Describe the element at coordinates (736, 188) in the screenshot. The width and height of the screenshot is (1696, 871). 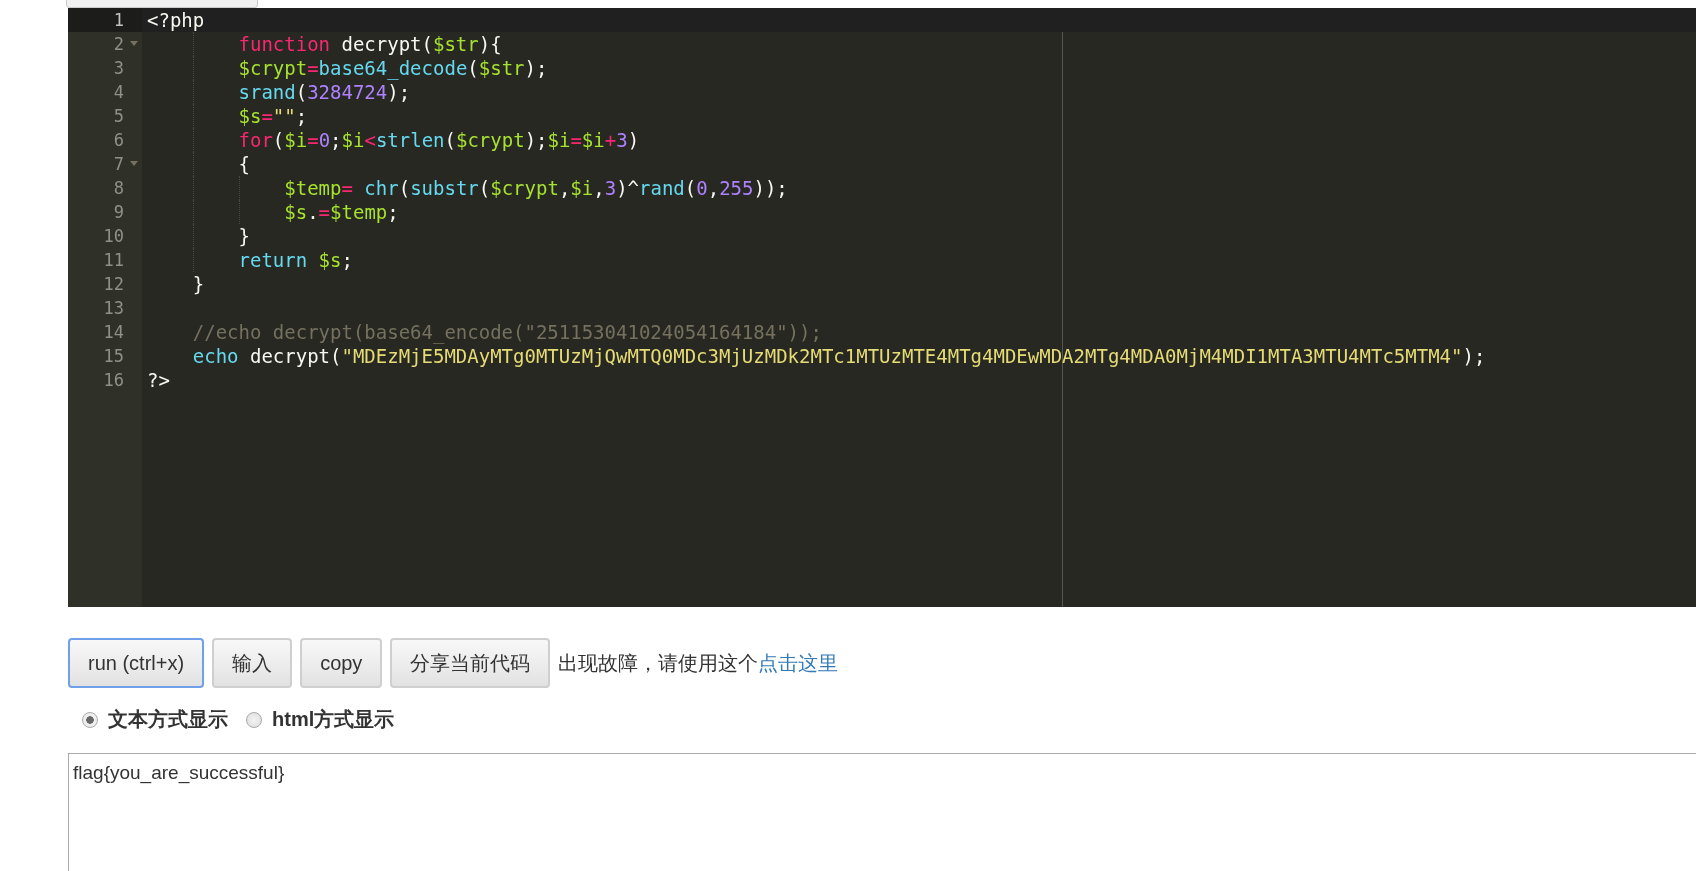
I see `code-number: 255` at that location.